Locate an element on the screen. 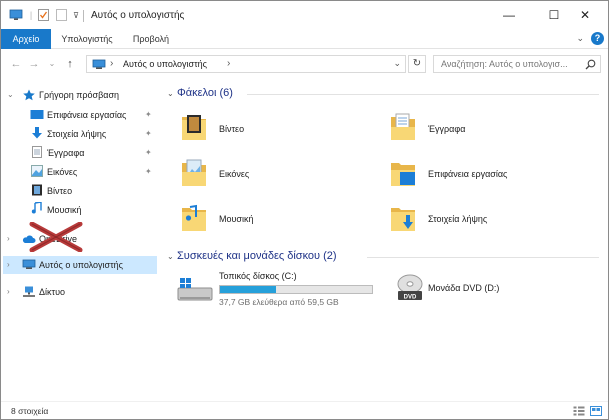 Image resolution: width=609 pixels, height=420 pixels. download-icon is located at coordinates (37, 133).